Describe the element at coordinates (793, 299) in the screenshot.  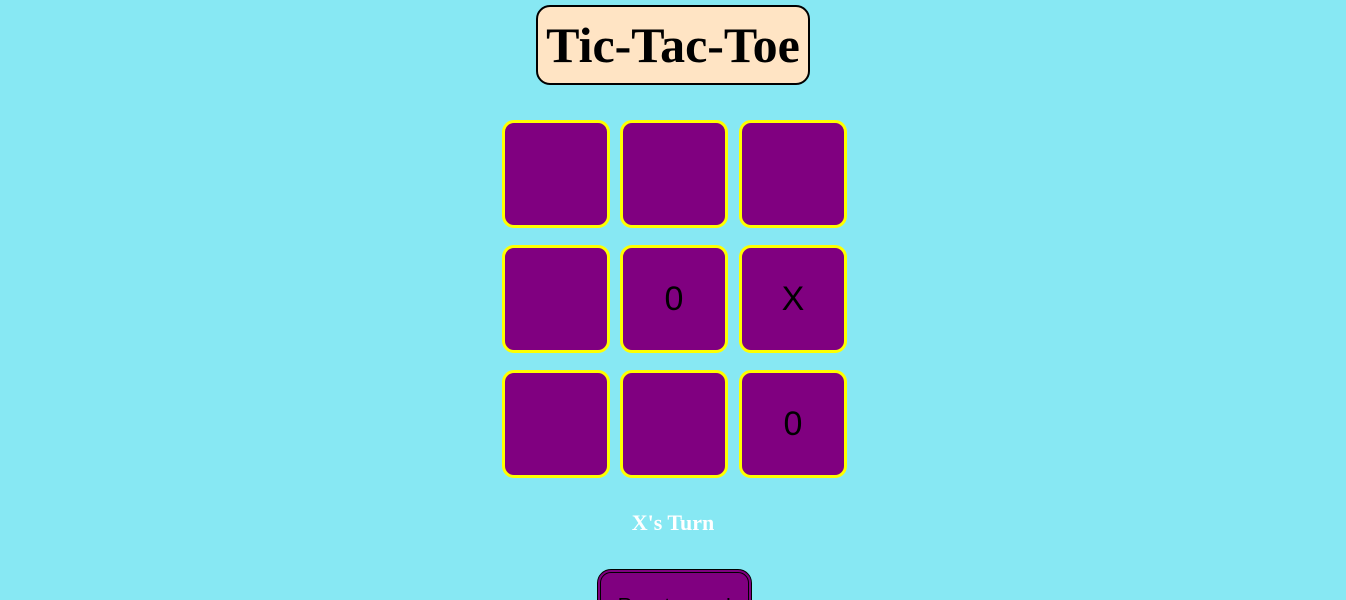
I see `board-cell-5: X` at that location.